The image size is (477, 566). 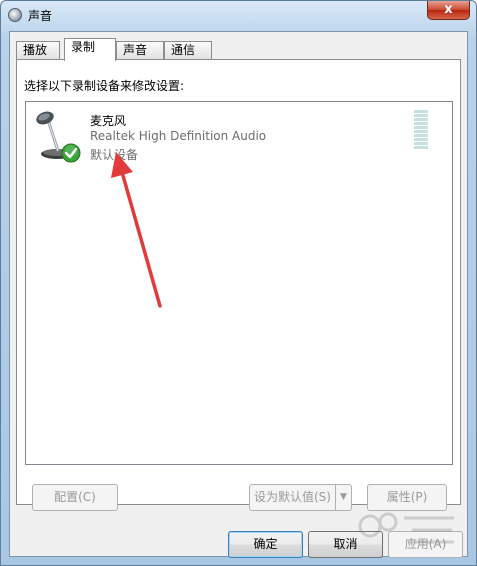 I want to click on set-default-button: 设为默认值(S) ▼, so click(x=300, y=497).